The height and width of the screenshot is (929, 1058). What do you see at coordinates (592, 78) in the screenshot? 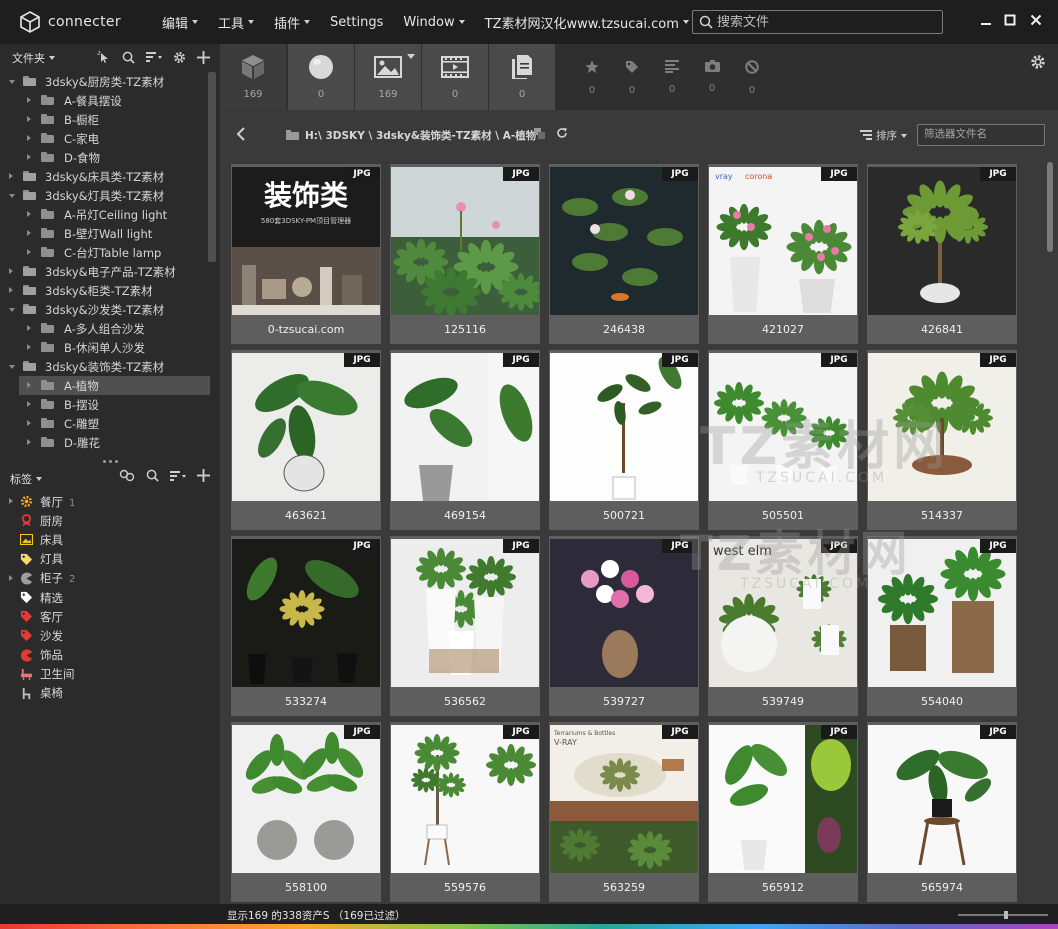
I see `filter-star-button: 0` at bounding box center [592, 78].